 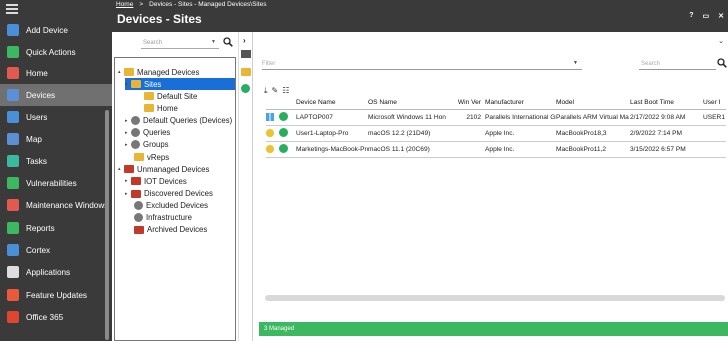 I want to click on panel-icon, so click(x=246, y=54).